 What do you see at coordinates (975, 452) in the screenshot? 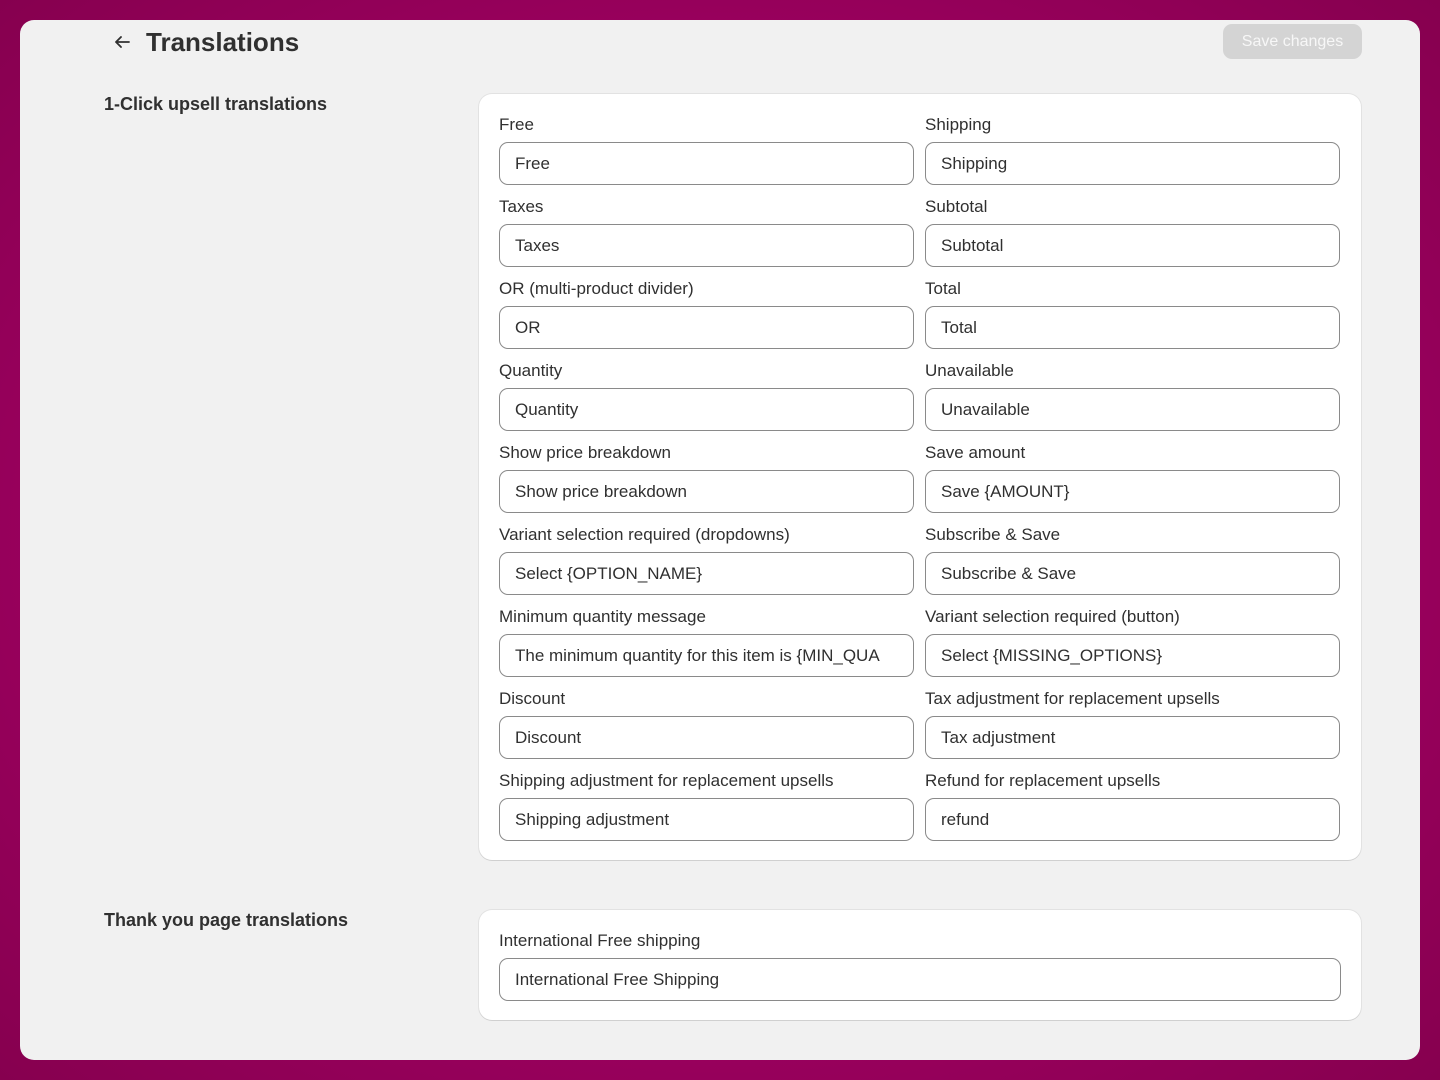
I see `field-label: Save amount` at bounding box center [975, 452].